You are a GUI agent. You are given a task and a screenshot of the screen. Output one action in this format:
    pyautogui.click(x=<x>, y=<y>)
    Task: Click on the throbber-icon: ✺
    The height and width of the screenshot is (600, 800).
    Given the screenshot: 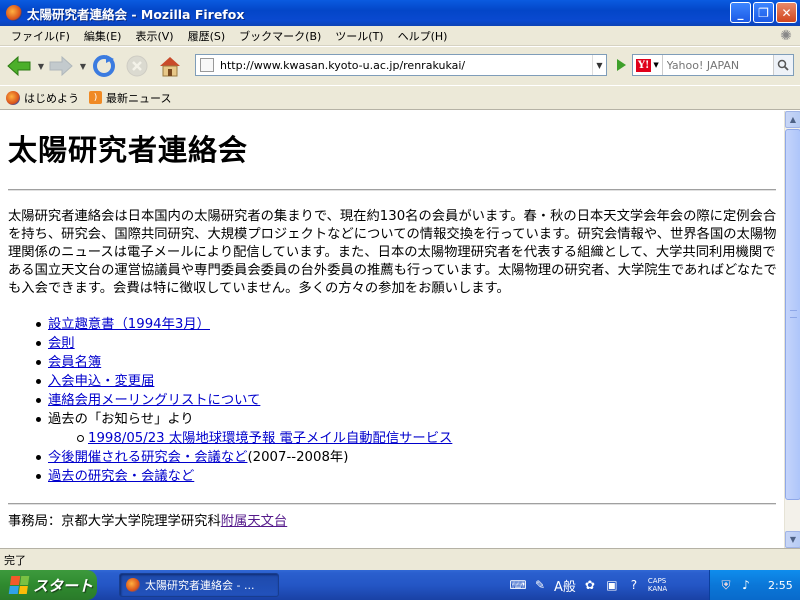 What is the action you would take?
    pyautogui.click(x=786, y=36)
    